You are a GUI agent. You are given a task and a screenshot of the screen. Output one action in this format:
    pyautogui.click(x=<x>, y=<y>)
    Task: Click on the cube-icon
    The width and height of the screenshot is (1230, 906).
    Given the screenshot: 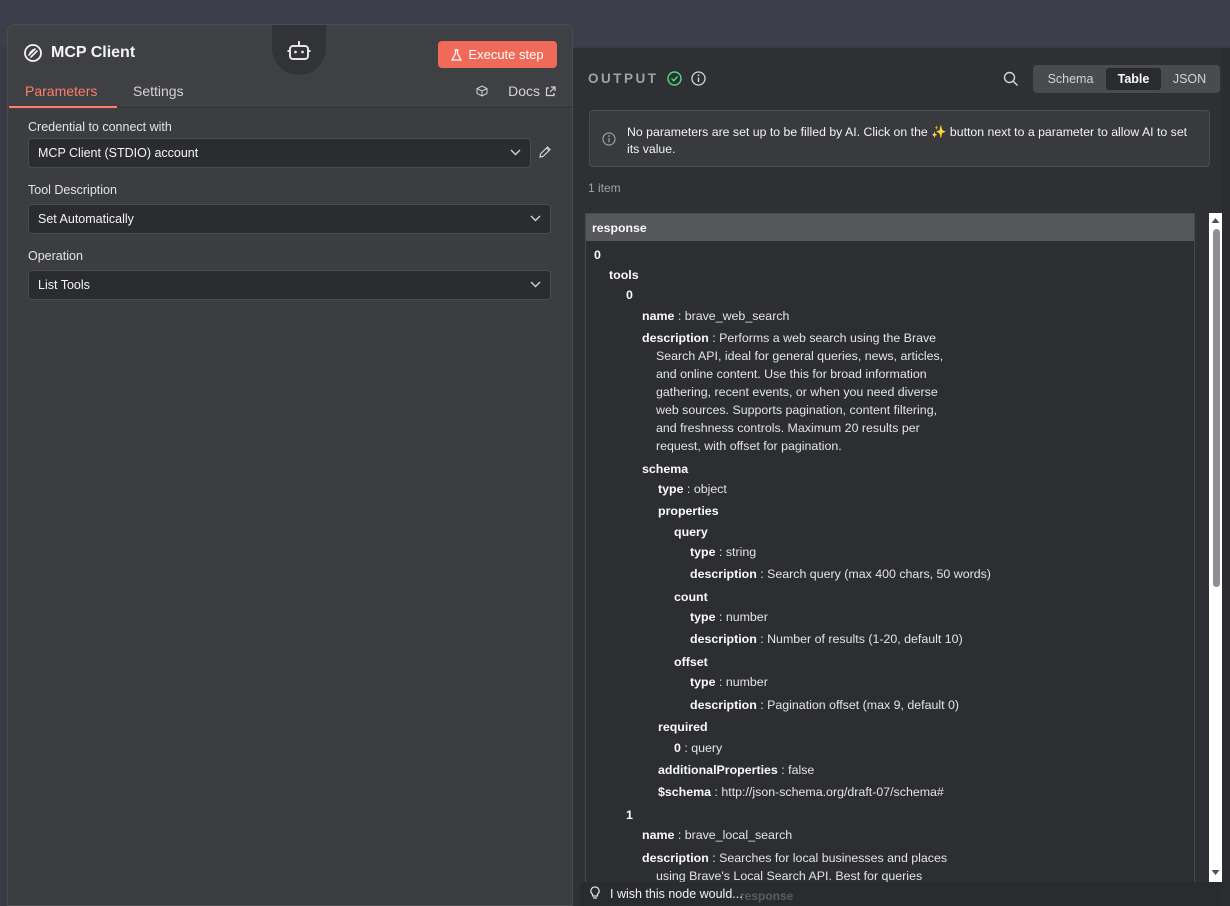 What is the action you would take?
    pyautogui.click(x=482, y=91)
    